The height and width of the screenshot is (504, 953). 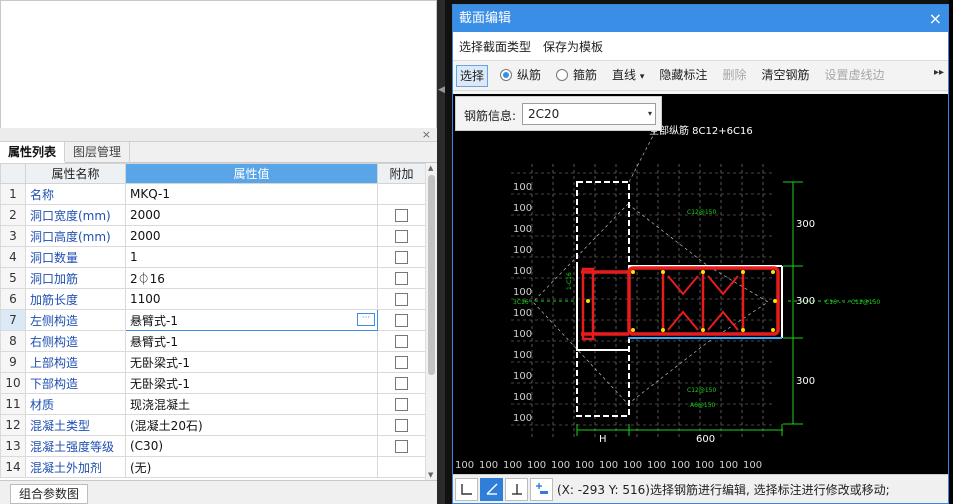 I want to click on collapse-arrow-icon: ◀, so click(x=441, y=97).